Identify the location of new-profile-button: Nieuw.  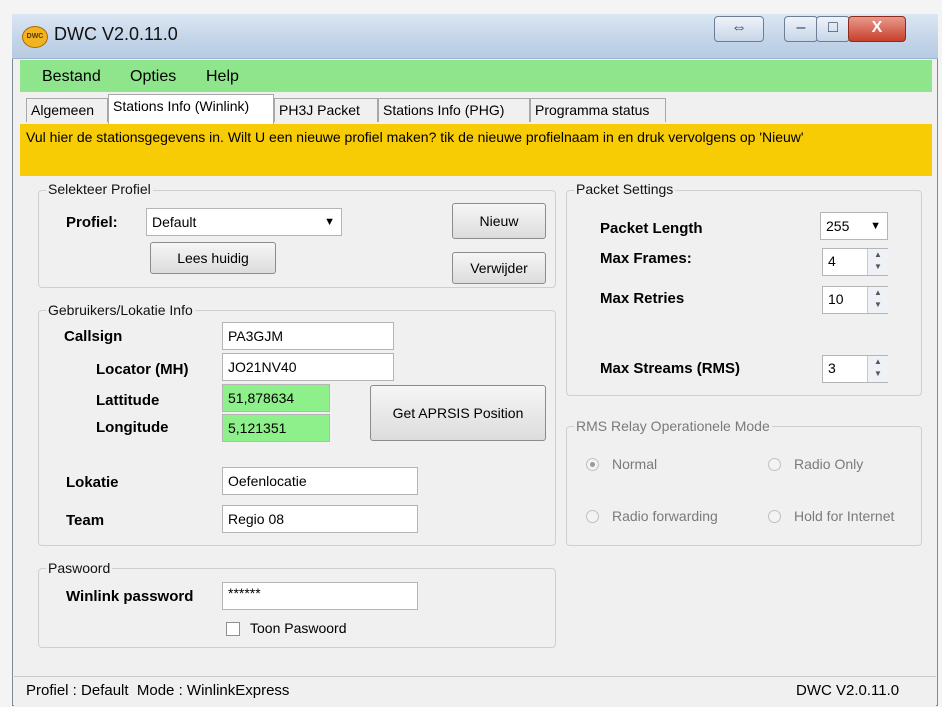
(499, 221).